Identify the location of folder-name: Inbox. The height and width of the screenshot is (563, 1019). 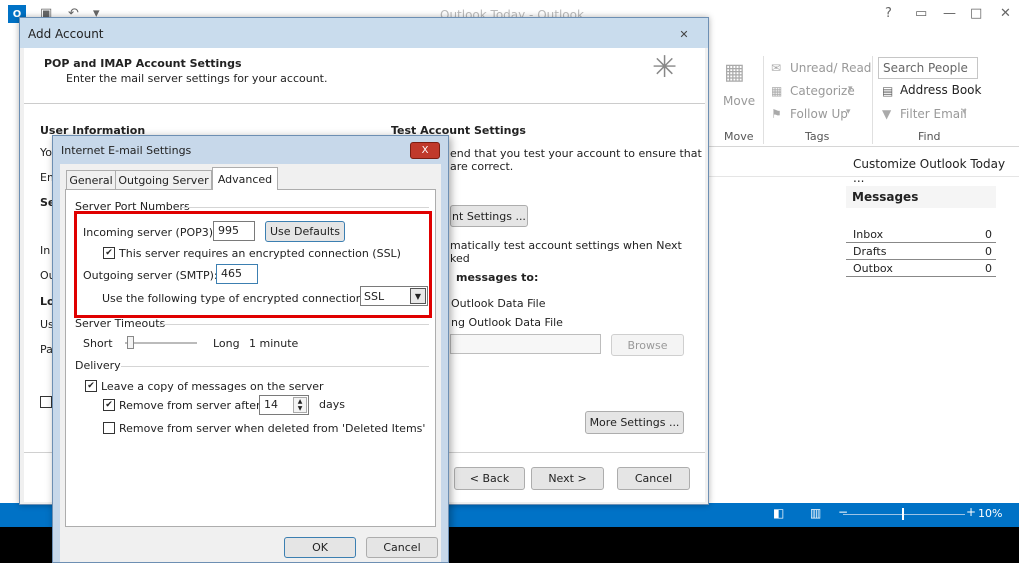
(868, 234).